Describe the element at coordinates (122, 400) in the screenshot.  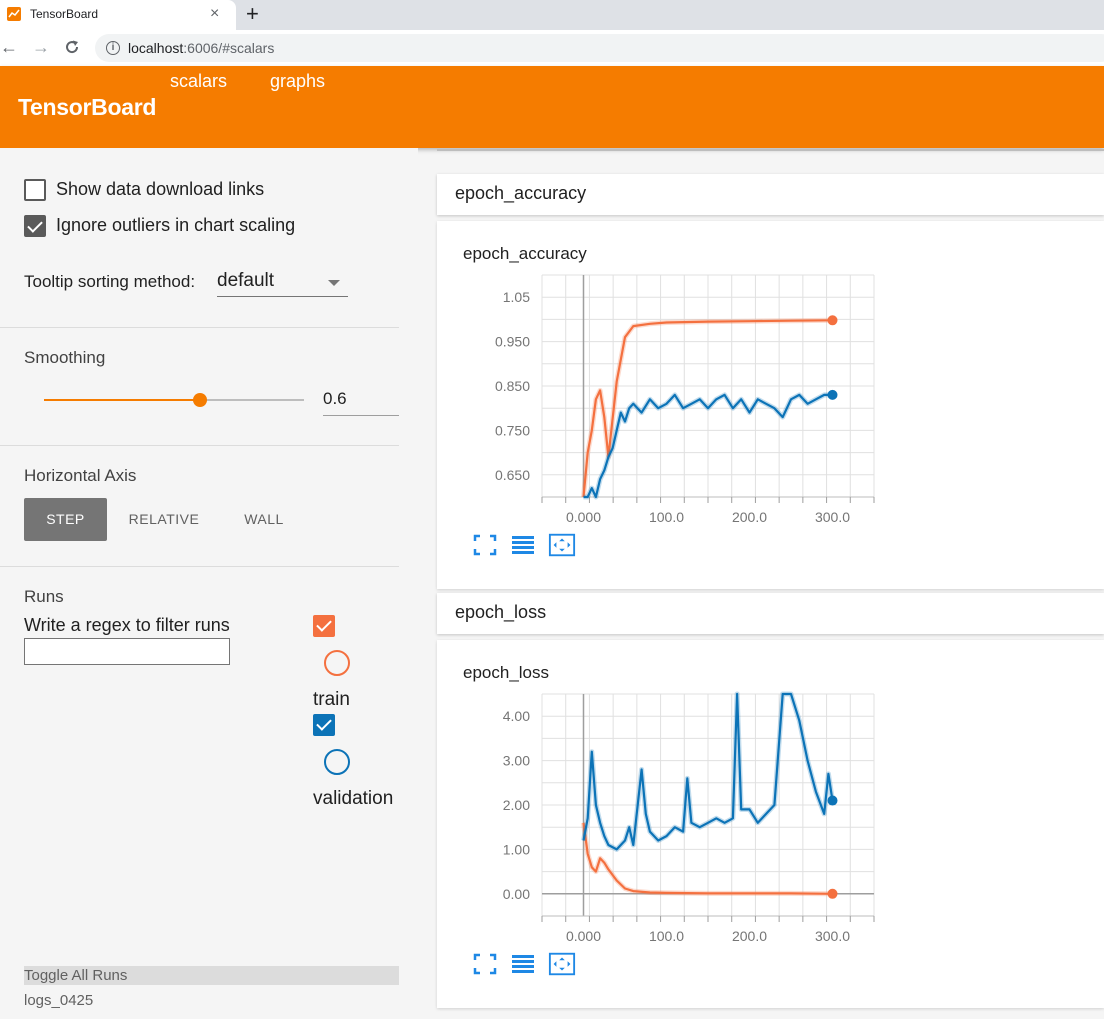
I see `smoothing-slider-fill` at that location.